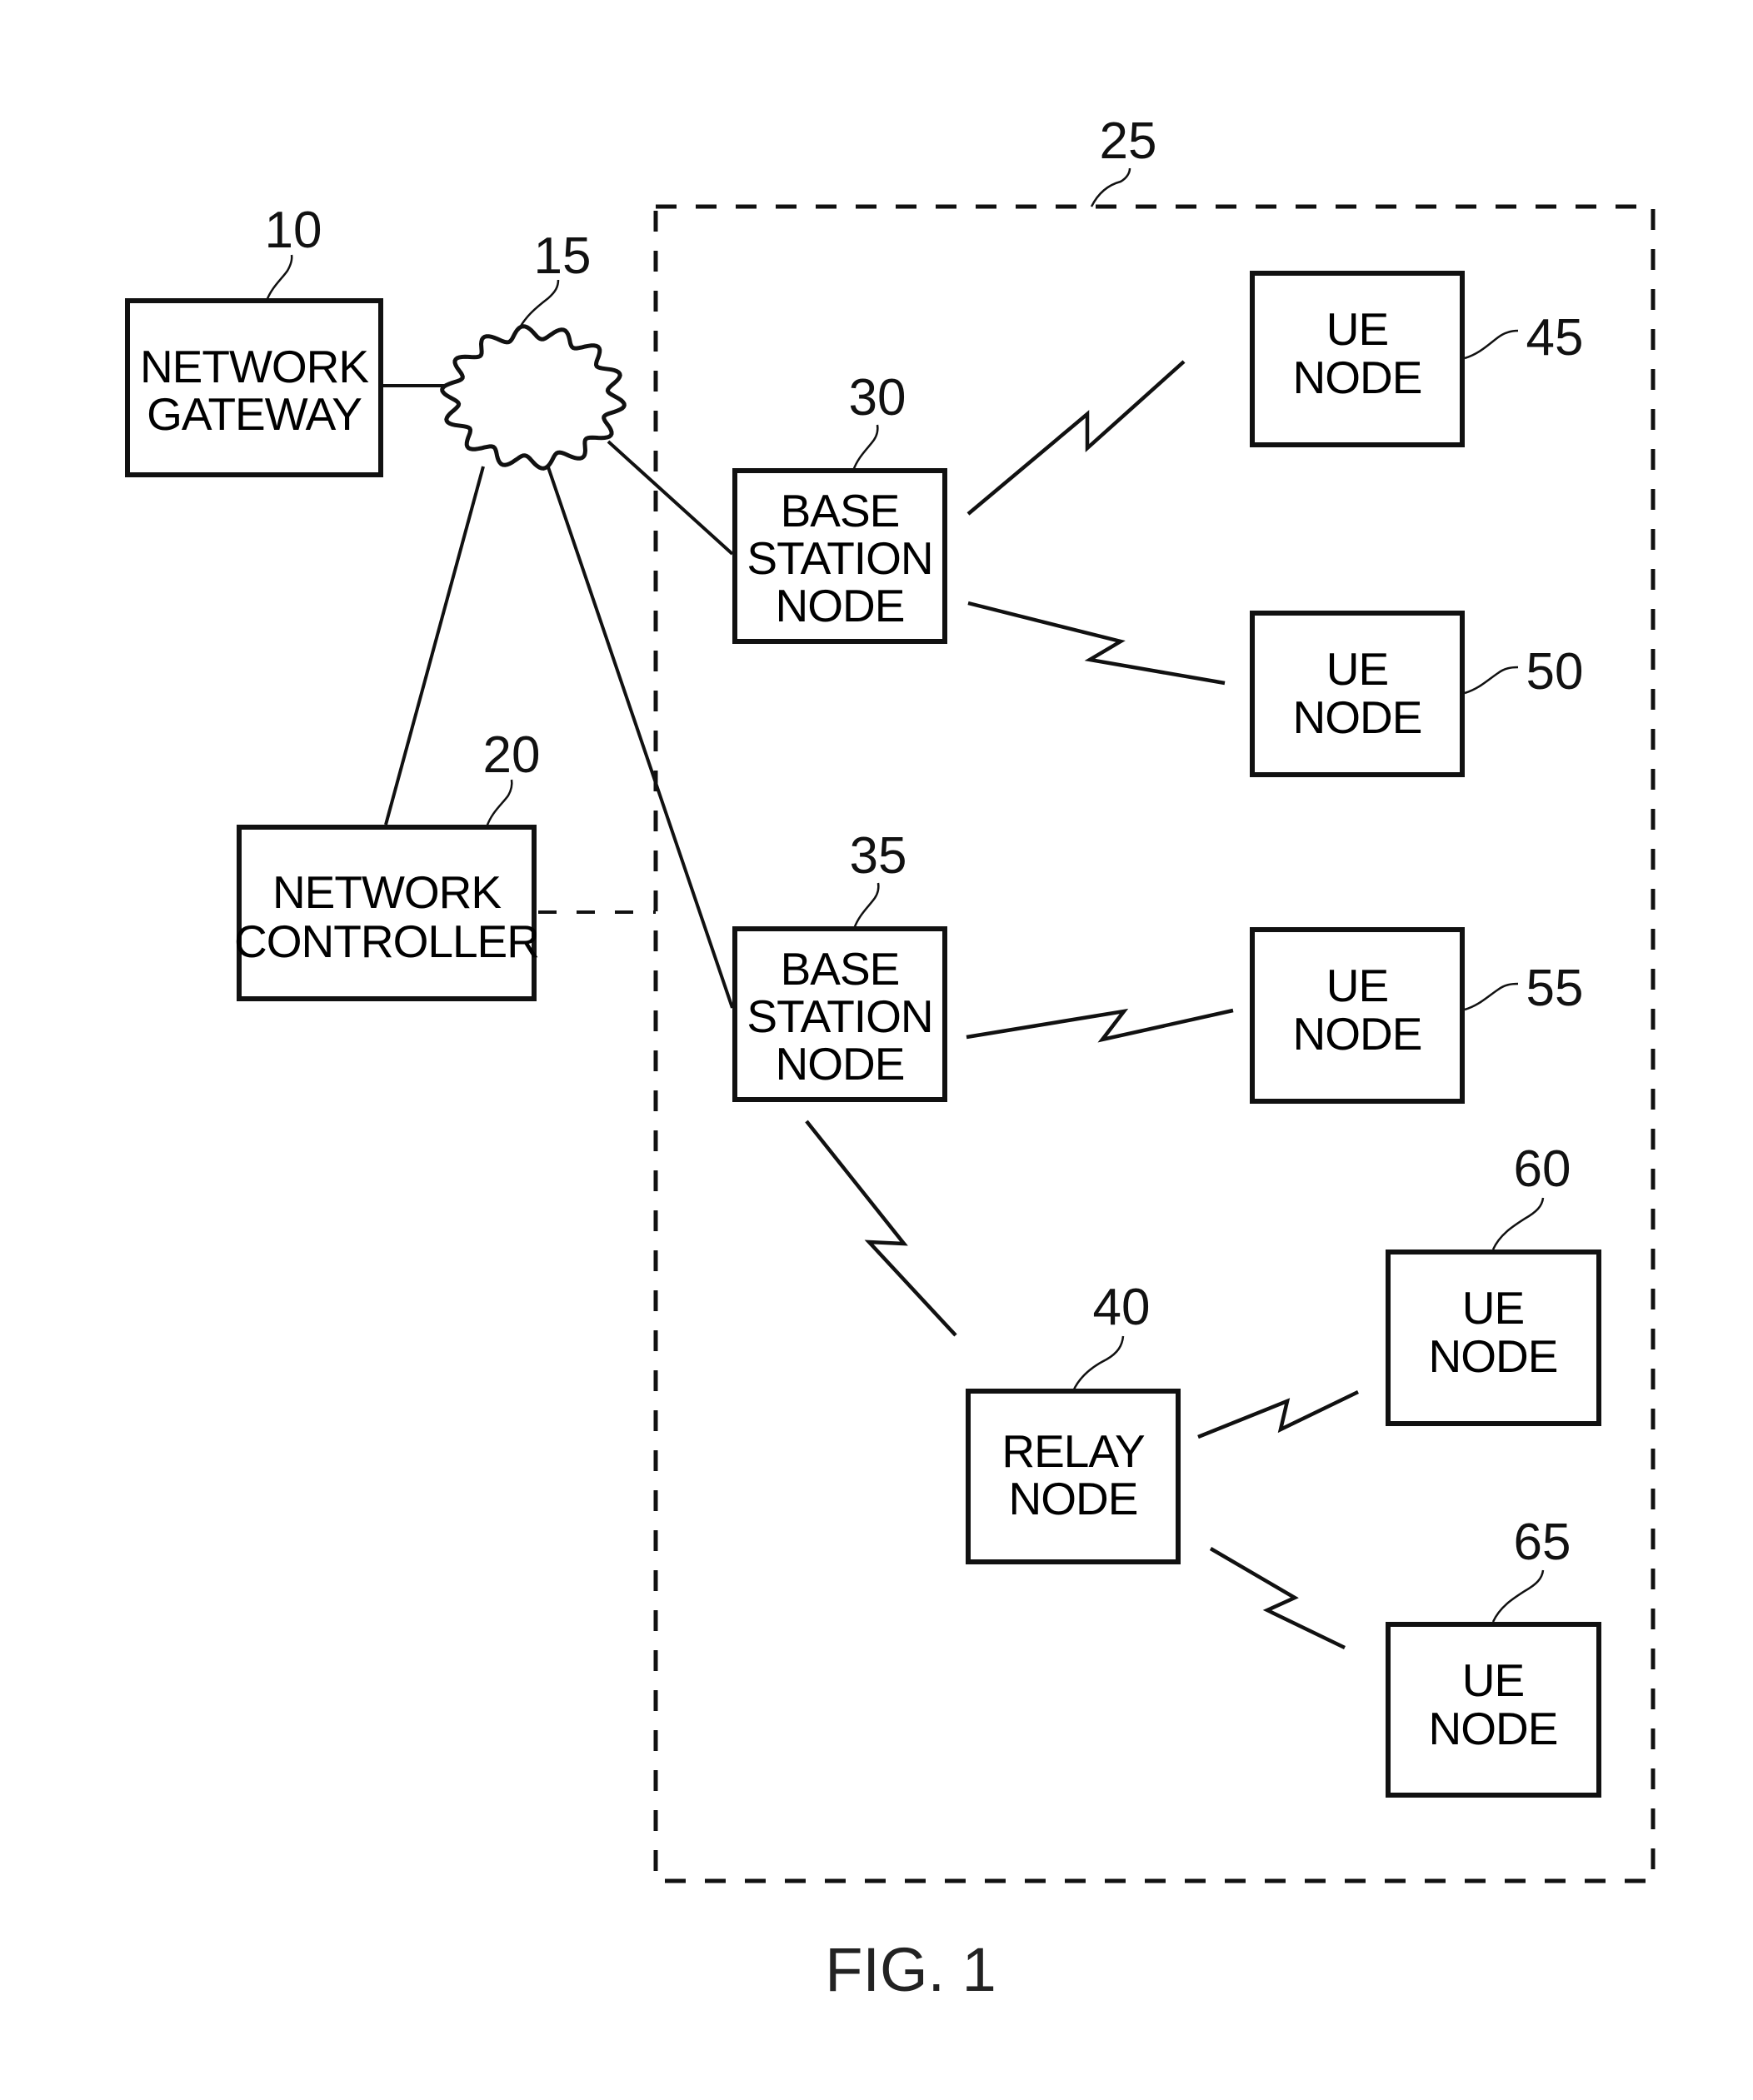 The image size is (1753, 2100). Describe the element at coordinates (1122, 1307) in the screenshot. I see `ref-label-40: 40` at that location.